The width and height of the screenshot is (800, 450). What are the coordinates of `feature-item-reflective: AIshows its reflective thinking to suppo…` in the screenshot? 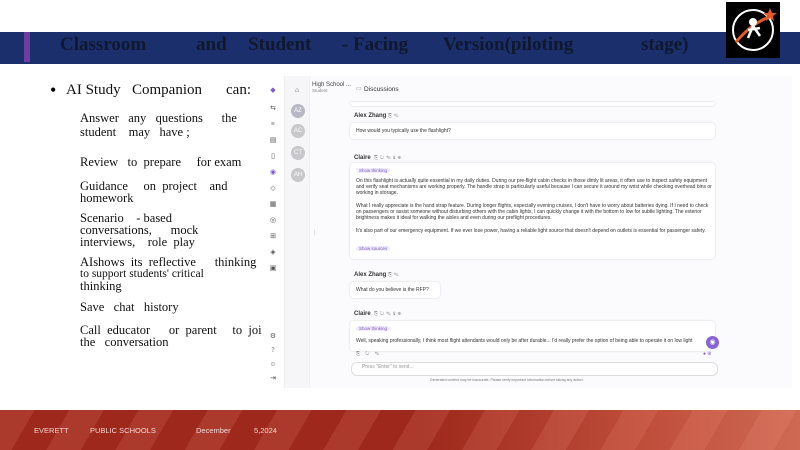 It's located at (172, 274).